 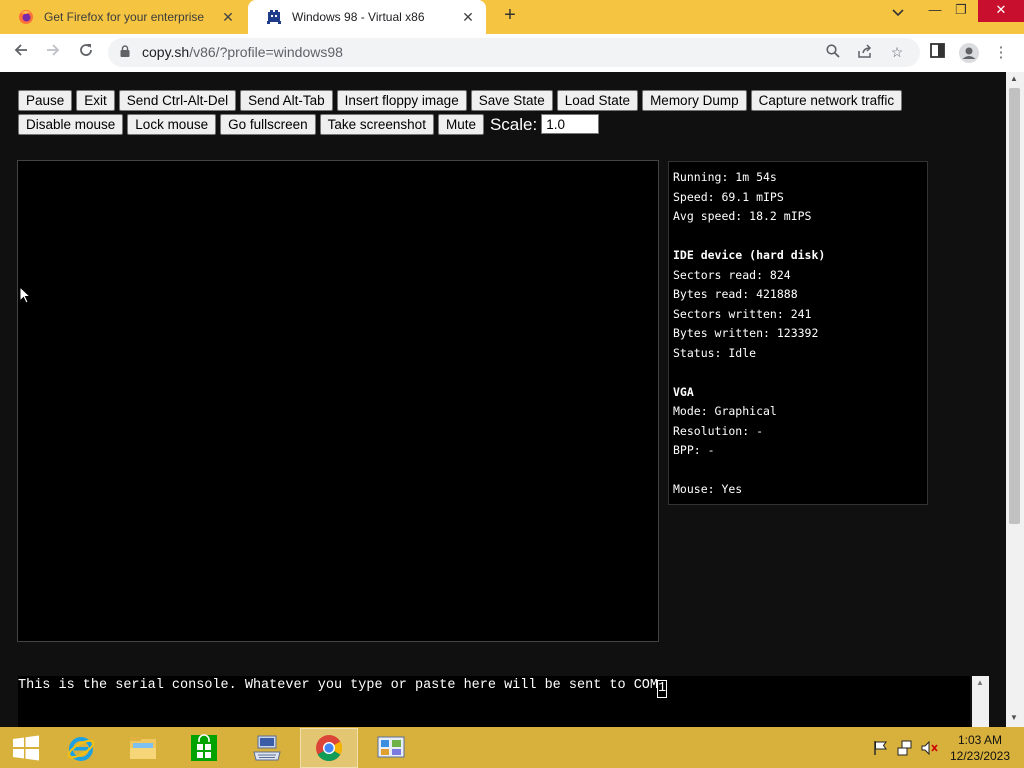 I want to click on url-text: copy.sh/v86/?profile=windows98, so click(x=242, y=52).